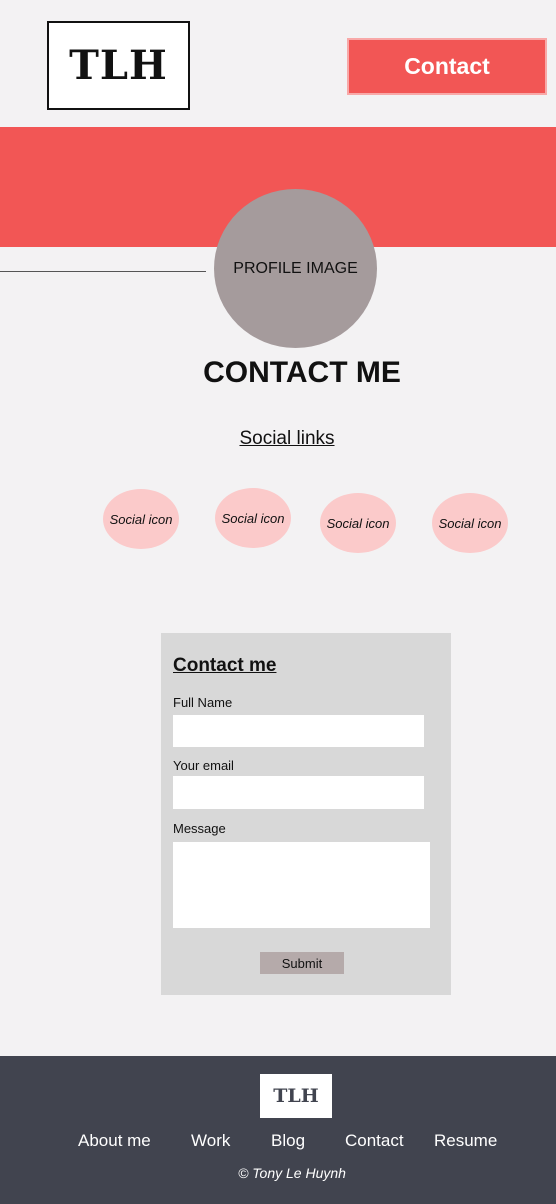  I want to click on submit-button: Submit, so click(302, 963).